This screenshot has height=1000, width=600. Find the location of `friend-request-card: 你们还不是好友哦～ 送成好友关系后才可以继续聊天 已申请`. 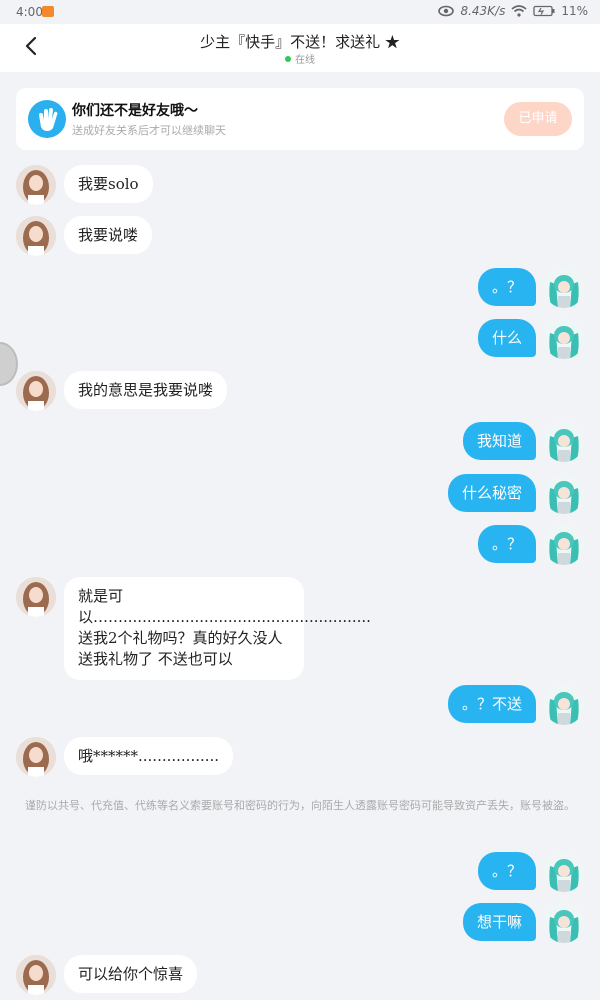

friend-request-card: 你们还不是好友哦～ 送成好友关系后才可以继续聊天 已申请 is located at coordinates (300, 119).